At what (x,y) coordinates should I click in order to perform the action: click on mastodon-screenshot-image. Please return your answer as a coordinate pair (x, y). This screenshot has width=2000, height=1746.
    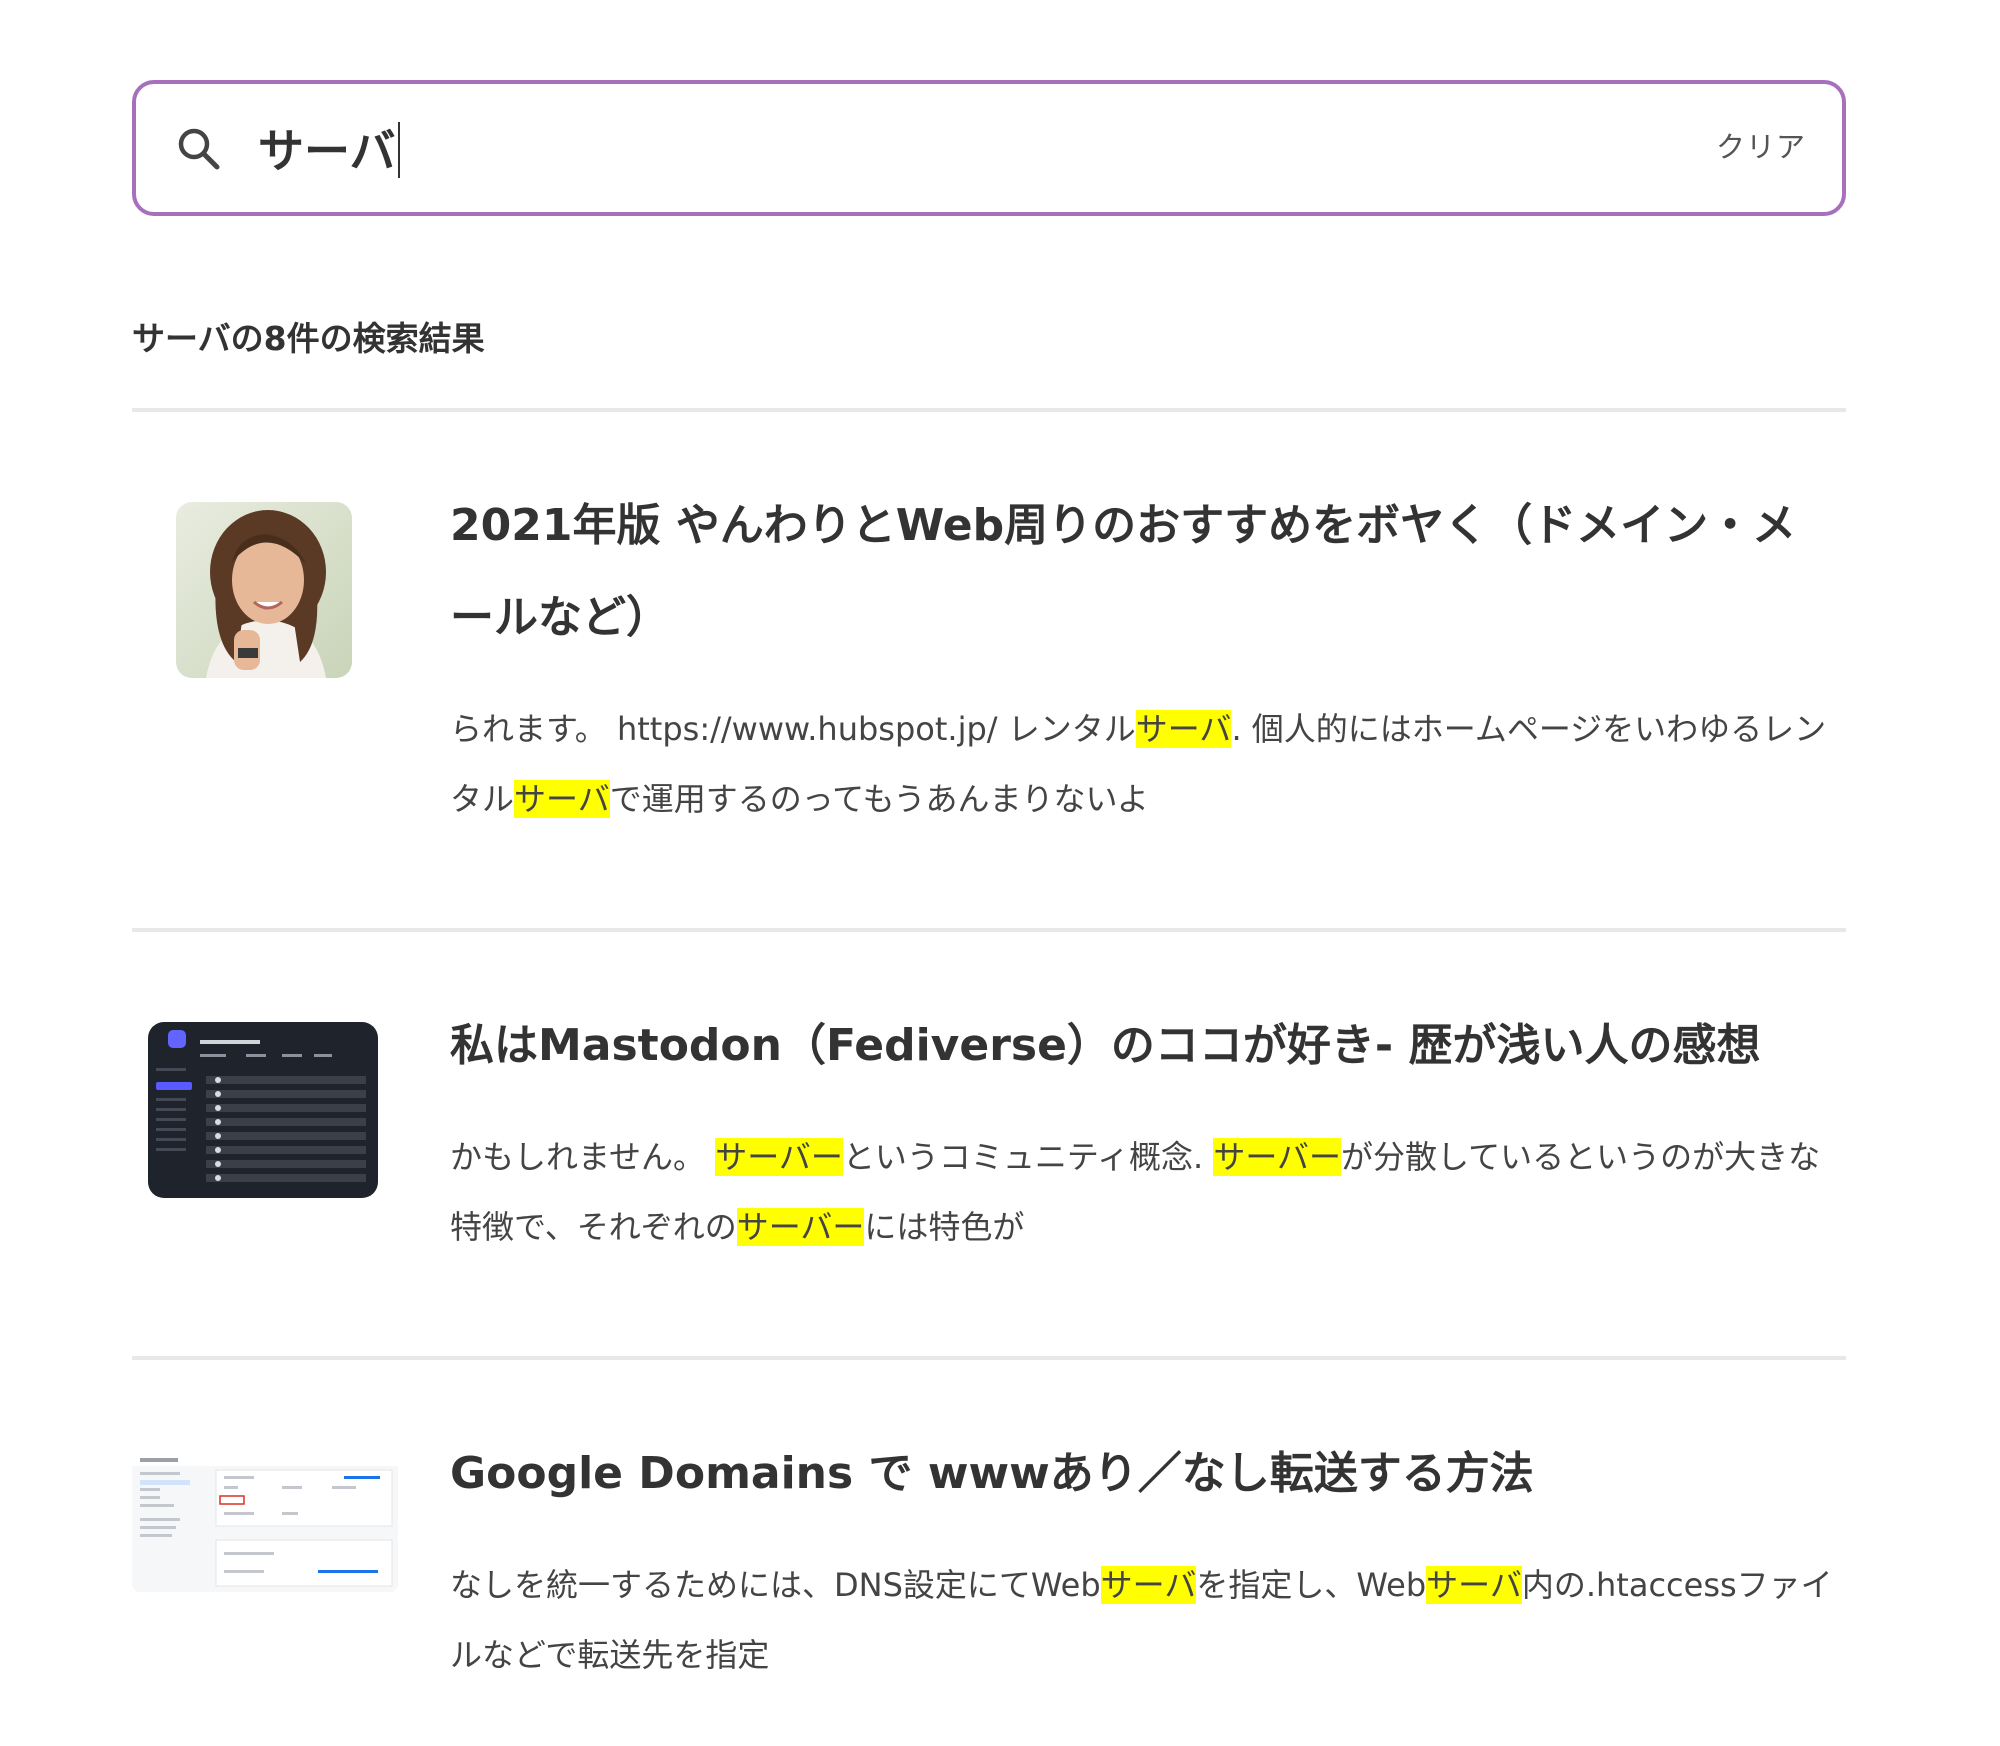
    Looking at the image, I should click on (263, 1110).